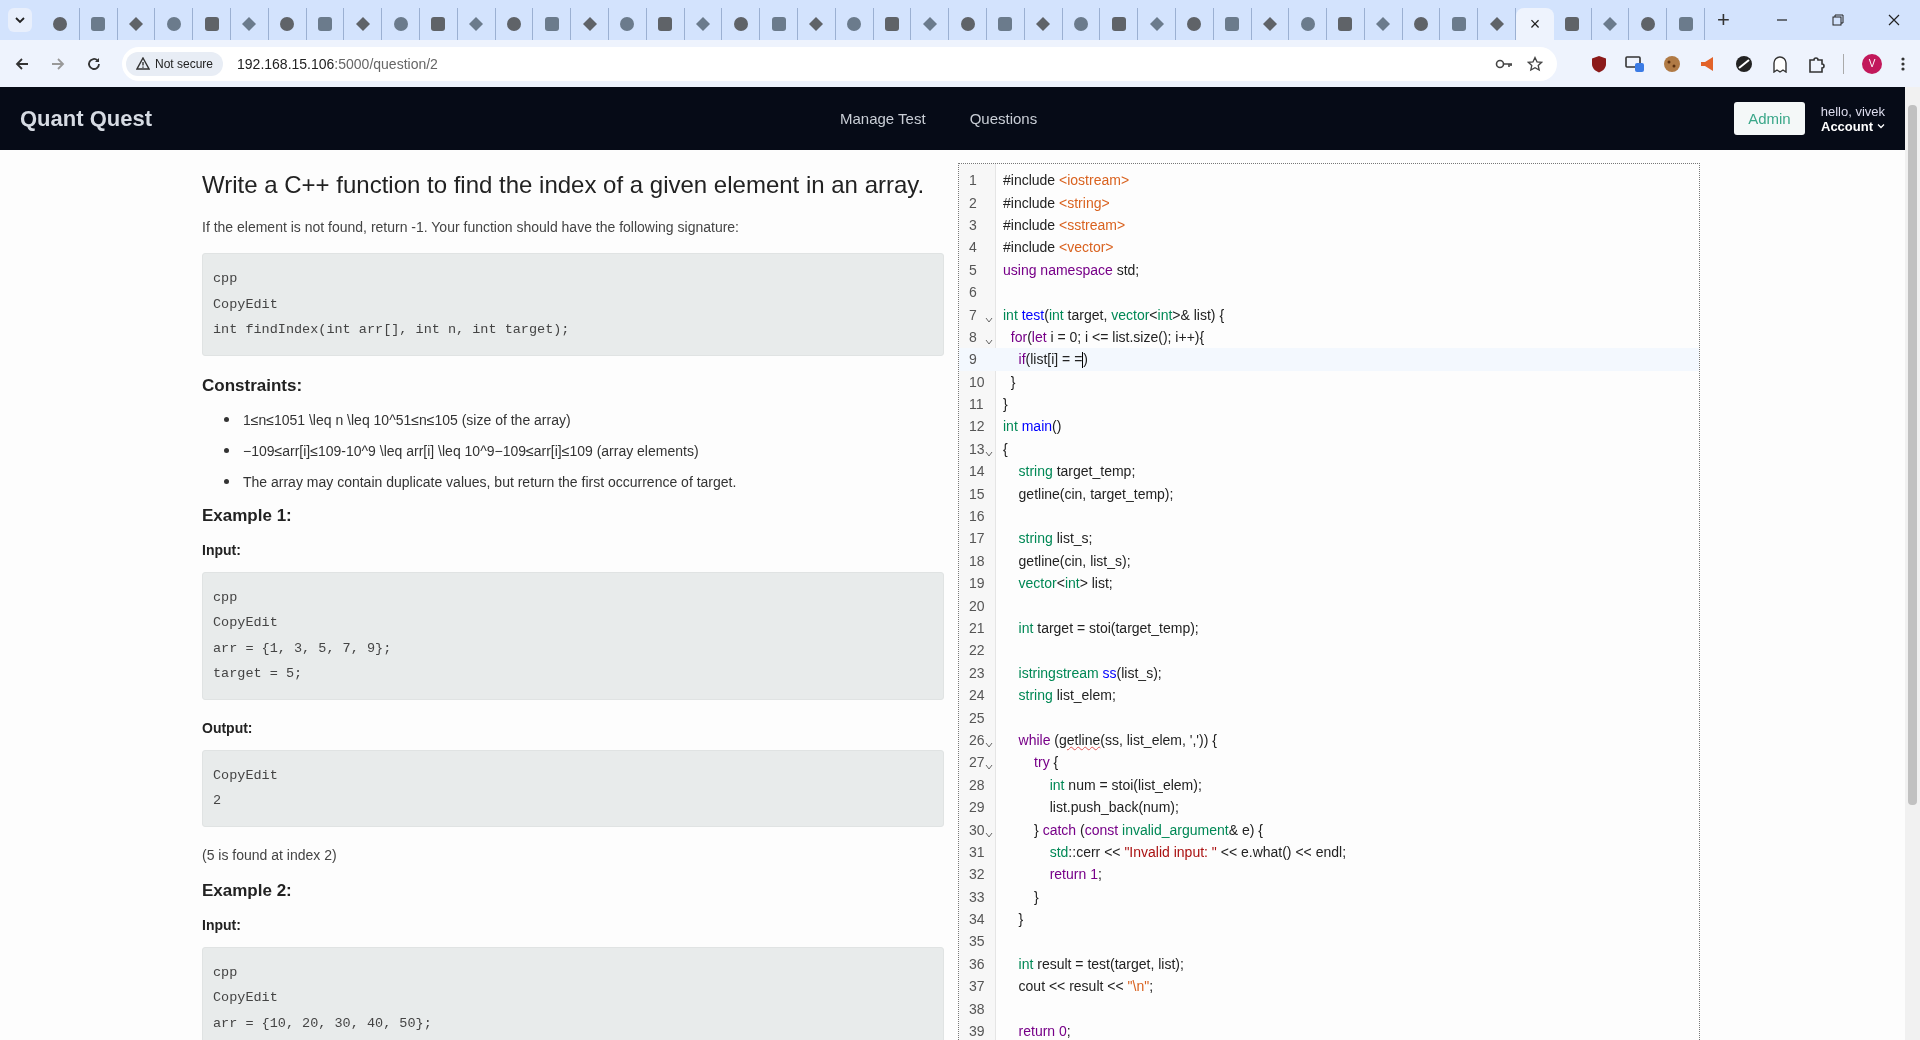 The height and width of the screenshot is (1040, 1920). Describe the element at coordinates (1881, 126) in the screenshot. I see `caret-icon` at that location.